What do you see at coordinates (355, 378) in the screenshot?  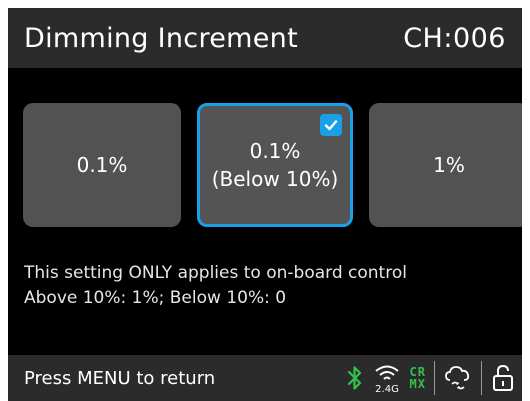 I see `bluetooth-icon` at bounding box center [355, 378].